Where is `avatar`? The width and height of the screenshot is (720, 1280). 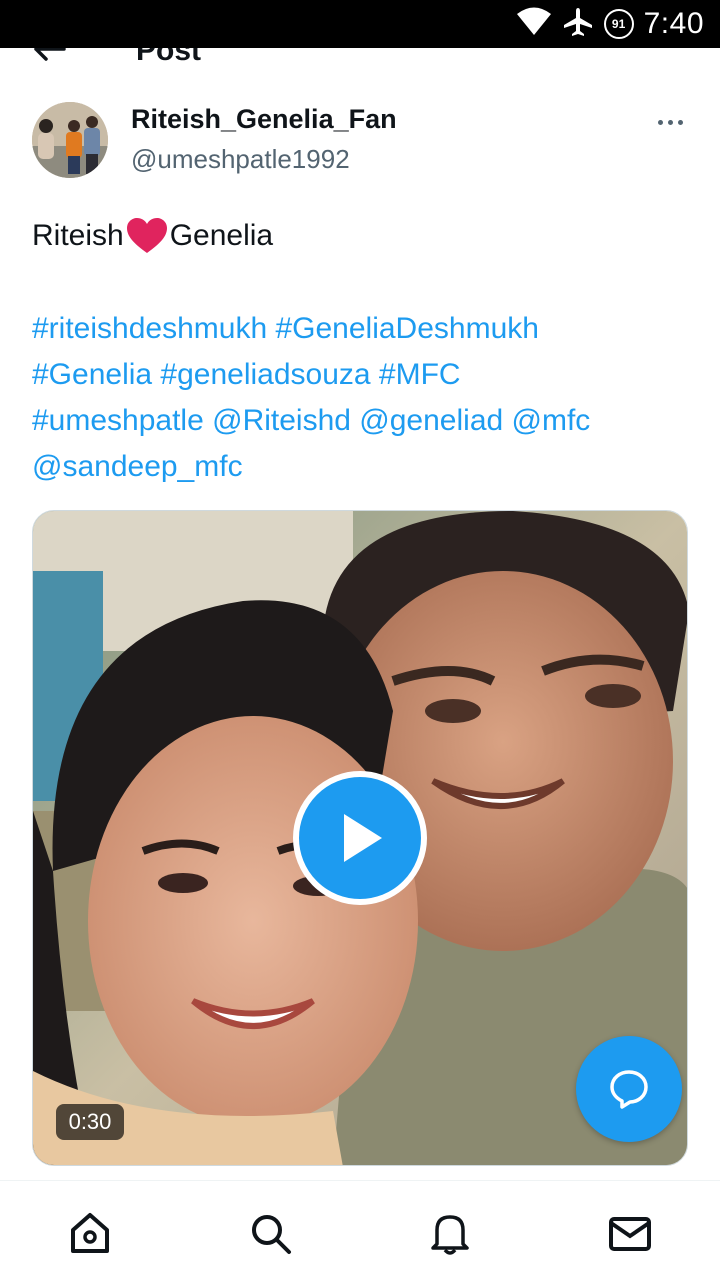 avatar is located at coordinates (70, 140).